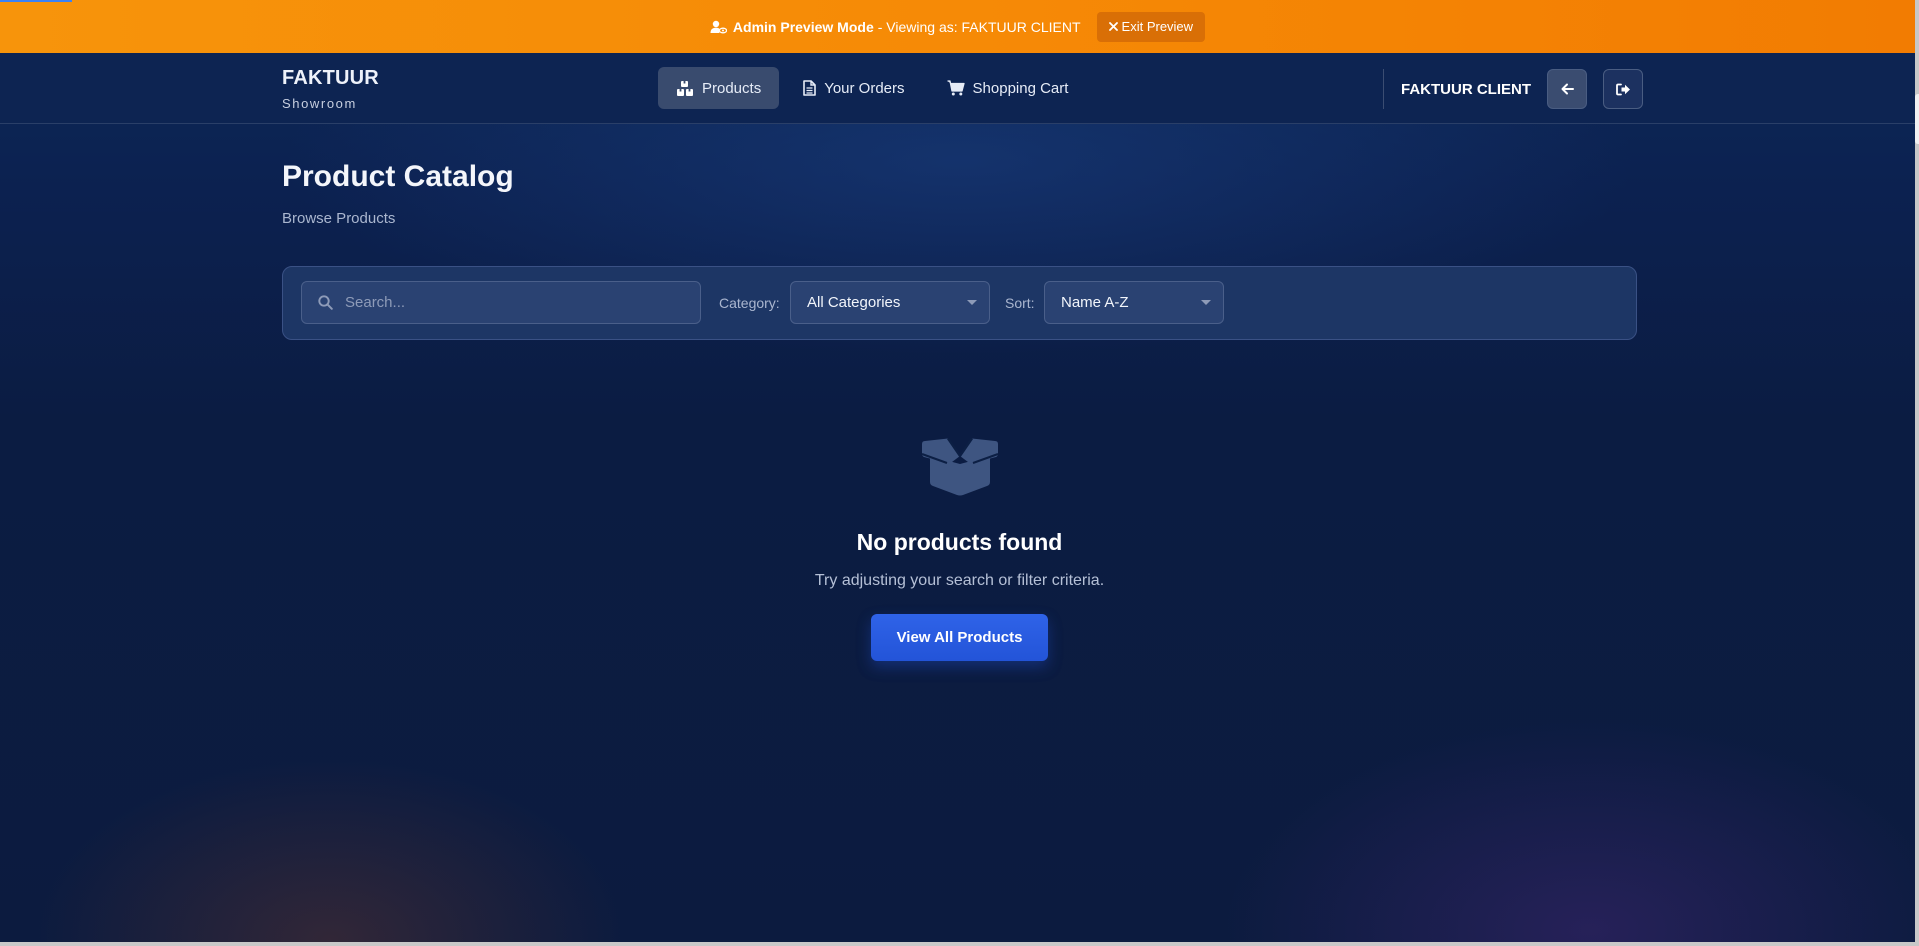 The width and height of the screenshot is (1919, 946). I want to click on nav-item-products: Products, so click(719, 88).